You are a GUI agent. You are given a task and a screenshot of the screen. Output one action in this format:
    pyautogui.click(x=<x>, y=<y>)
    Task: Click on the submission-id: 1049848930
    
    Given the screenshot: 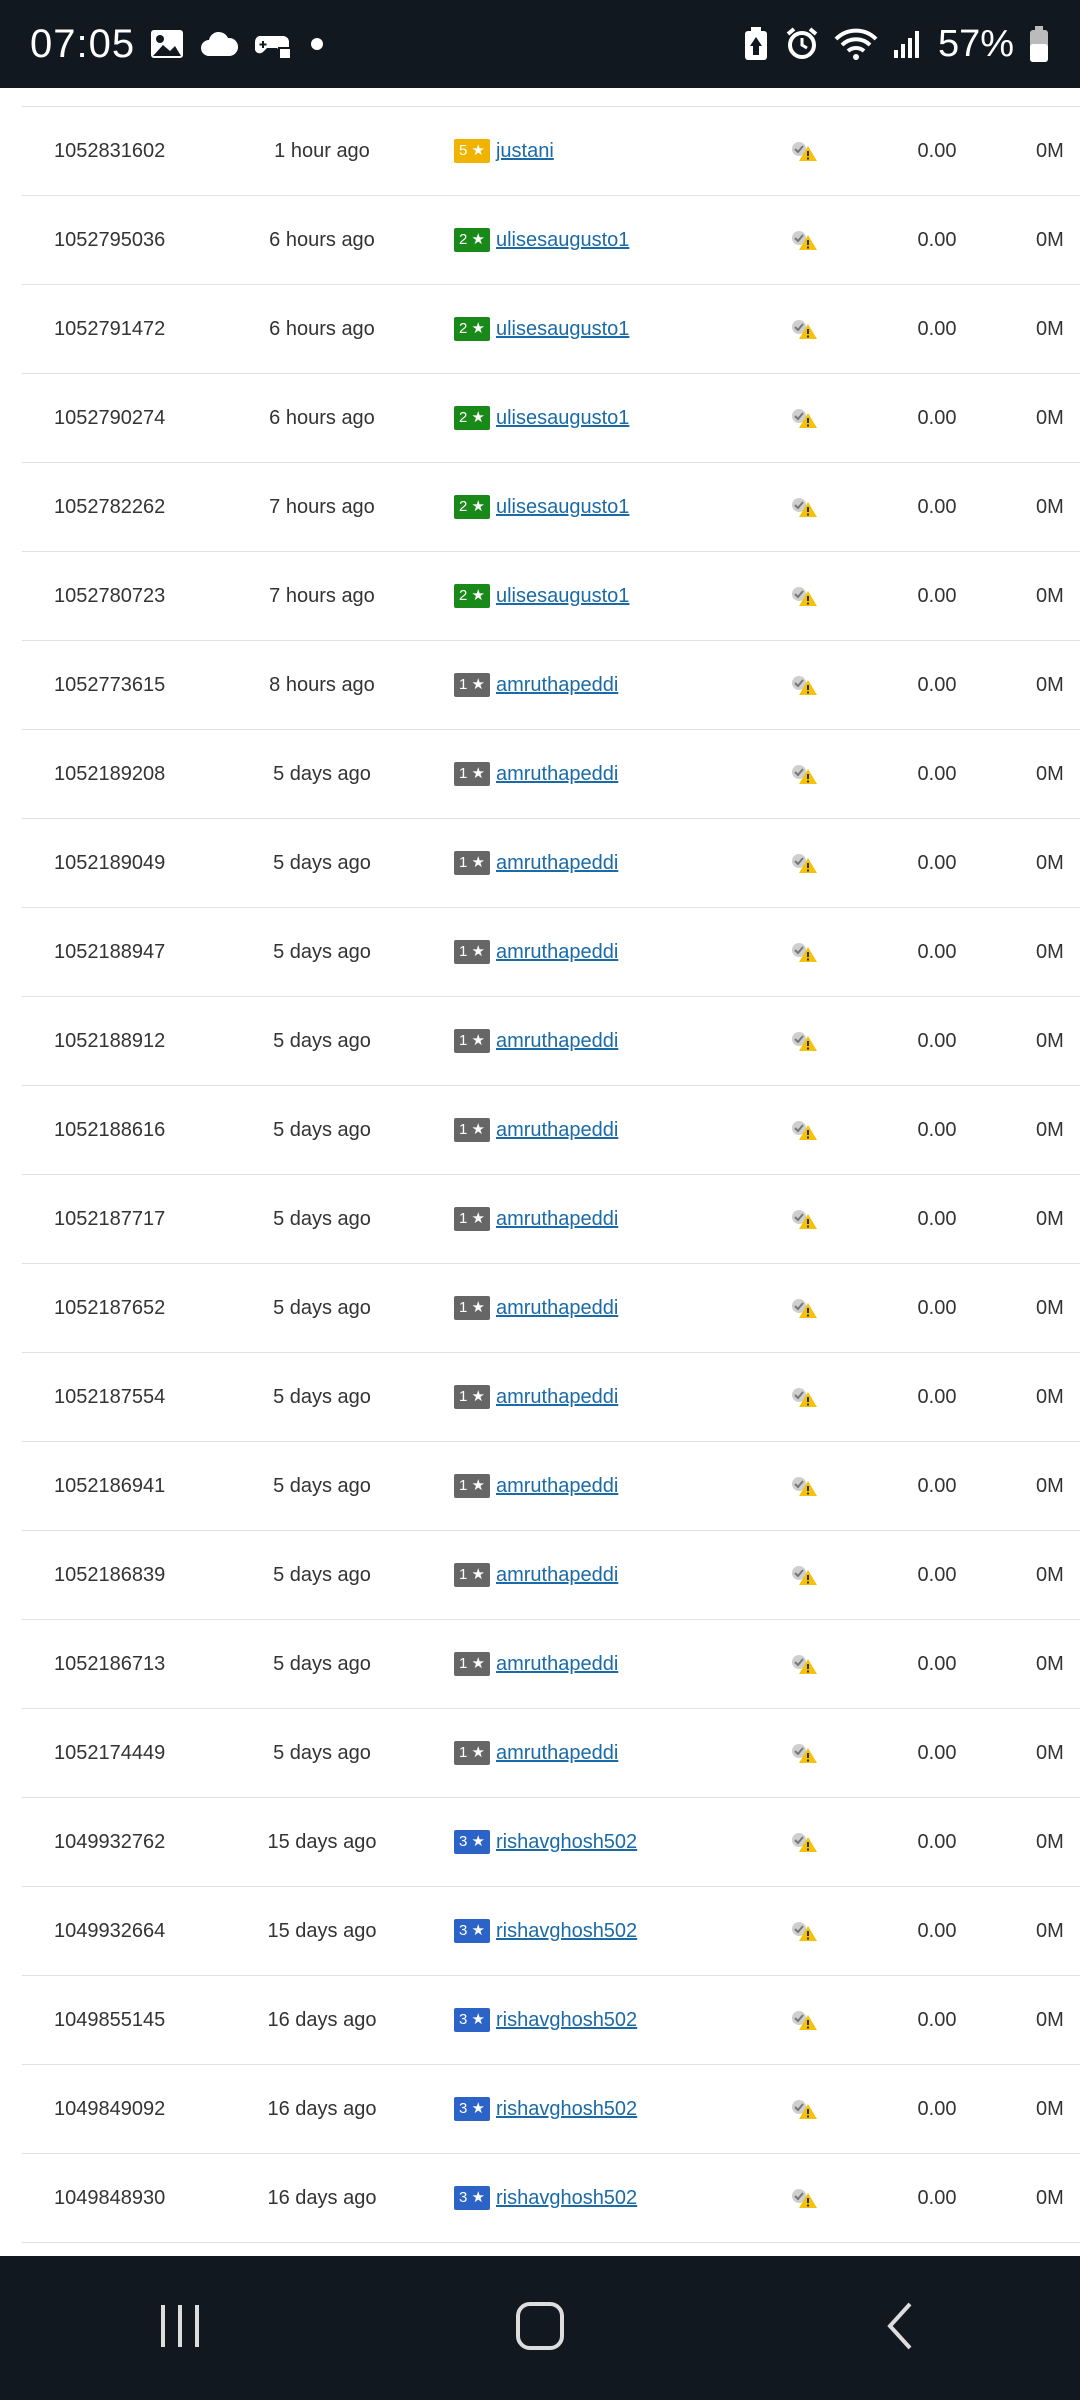 What is the action you would take?
    pyautogui.click(x=110, y=2197)
    